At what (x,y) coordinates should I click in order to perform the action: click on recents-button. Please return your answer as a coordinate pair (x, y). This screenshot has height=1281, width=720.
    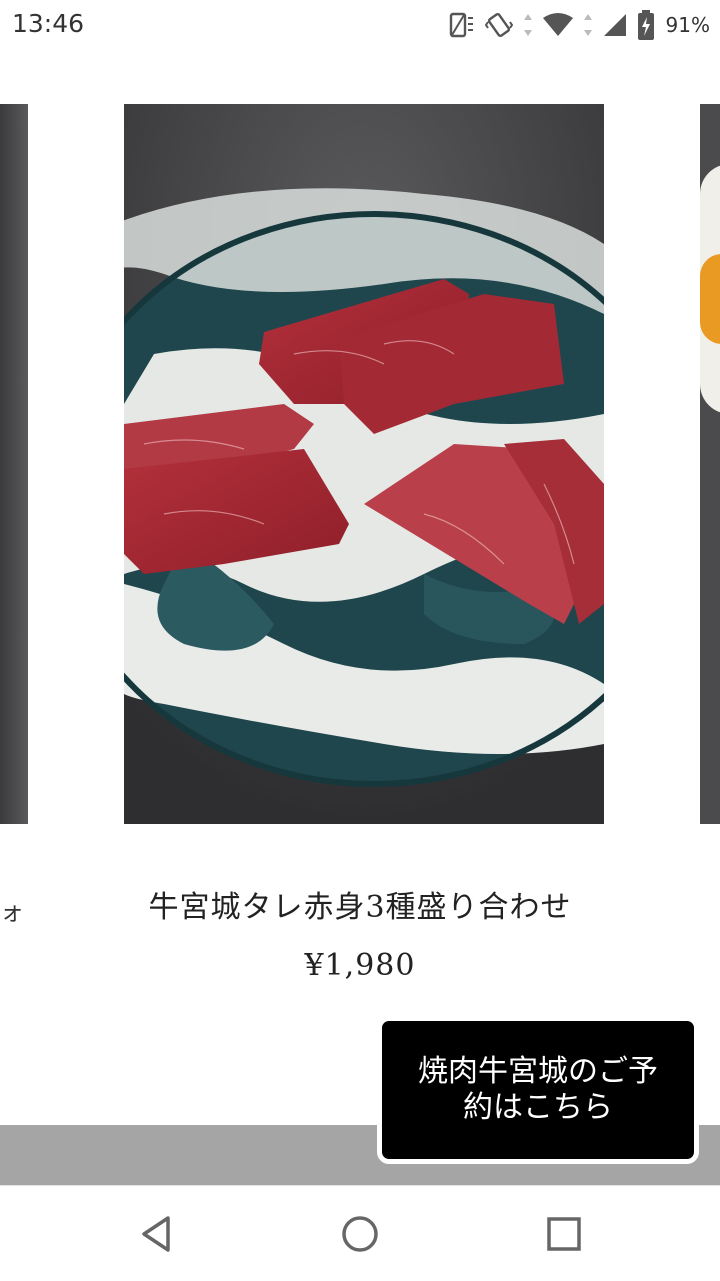
    Looking at the image, I should click on (564, 1234).